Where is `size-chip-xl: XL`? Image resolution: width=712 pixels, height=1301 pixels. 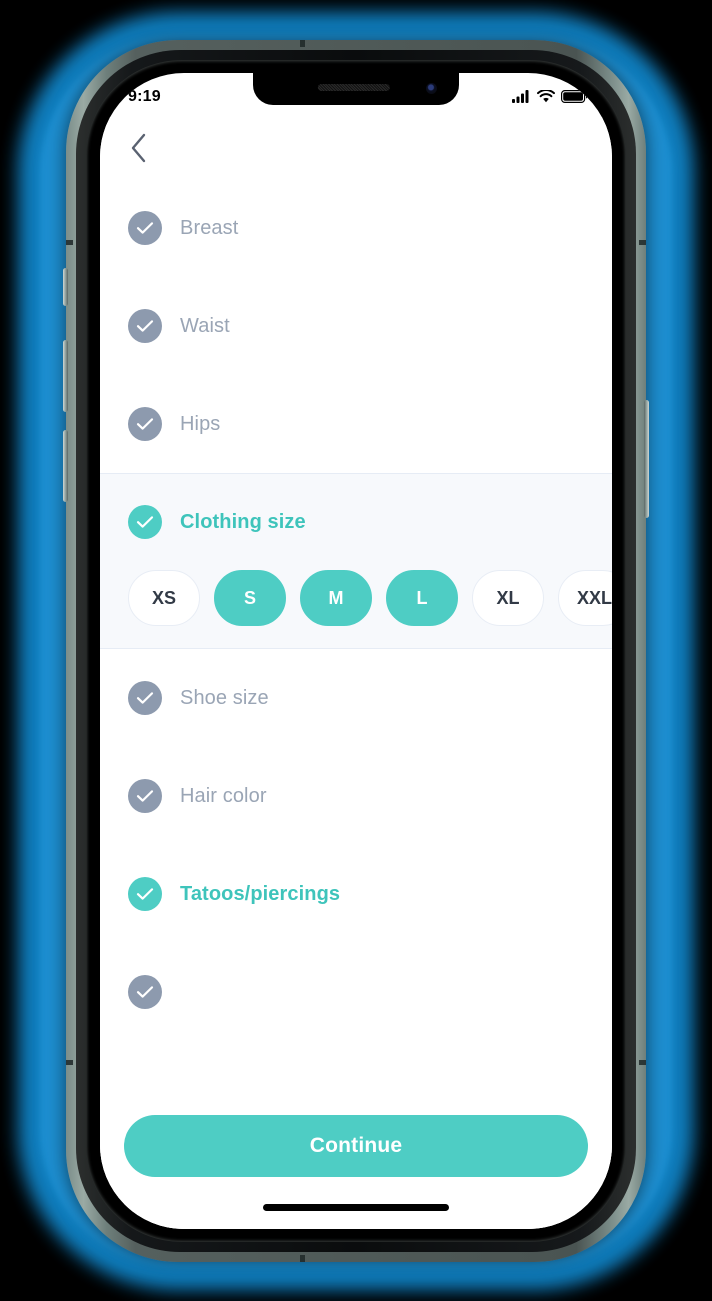
size-chip-xl: XL is located at coordinates (508, 598).